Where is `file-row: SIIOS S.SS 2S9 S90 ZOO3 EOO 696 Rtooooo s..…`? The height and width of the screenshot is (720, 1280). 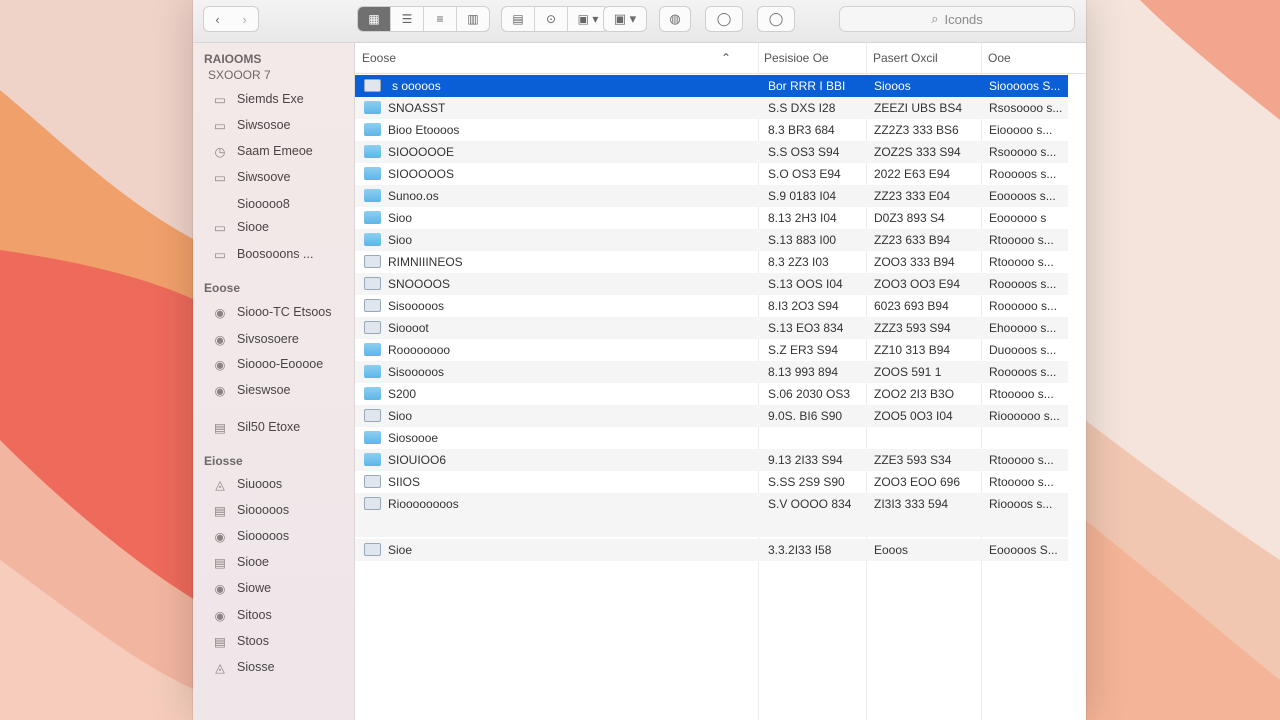 file-row: SIIOS S.SS 2S9 S90 ZOO3 EOO 696 Rtooooo s..… is located at coordinates (711, 482).